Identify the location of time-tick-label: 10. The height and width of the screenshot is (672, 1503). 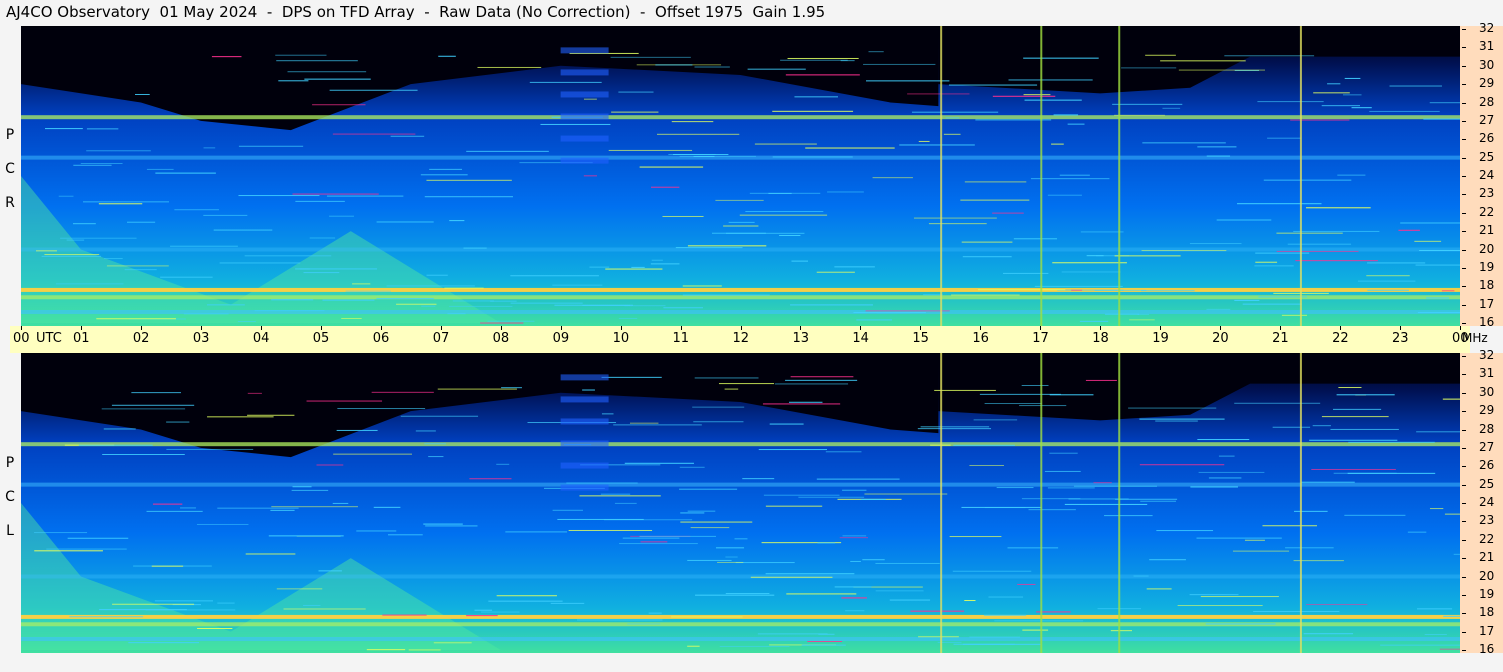
(621, 338).